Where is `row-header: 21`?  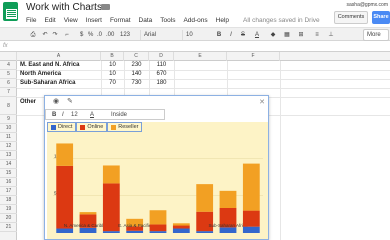
row-header: 21 is located at coordinates (8, 227).